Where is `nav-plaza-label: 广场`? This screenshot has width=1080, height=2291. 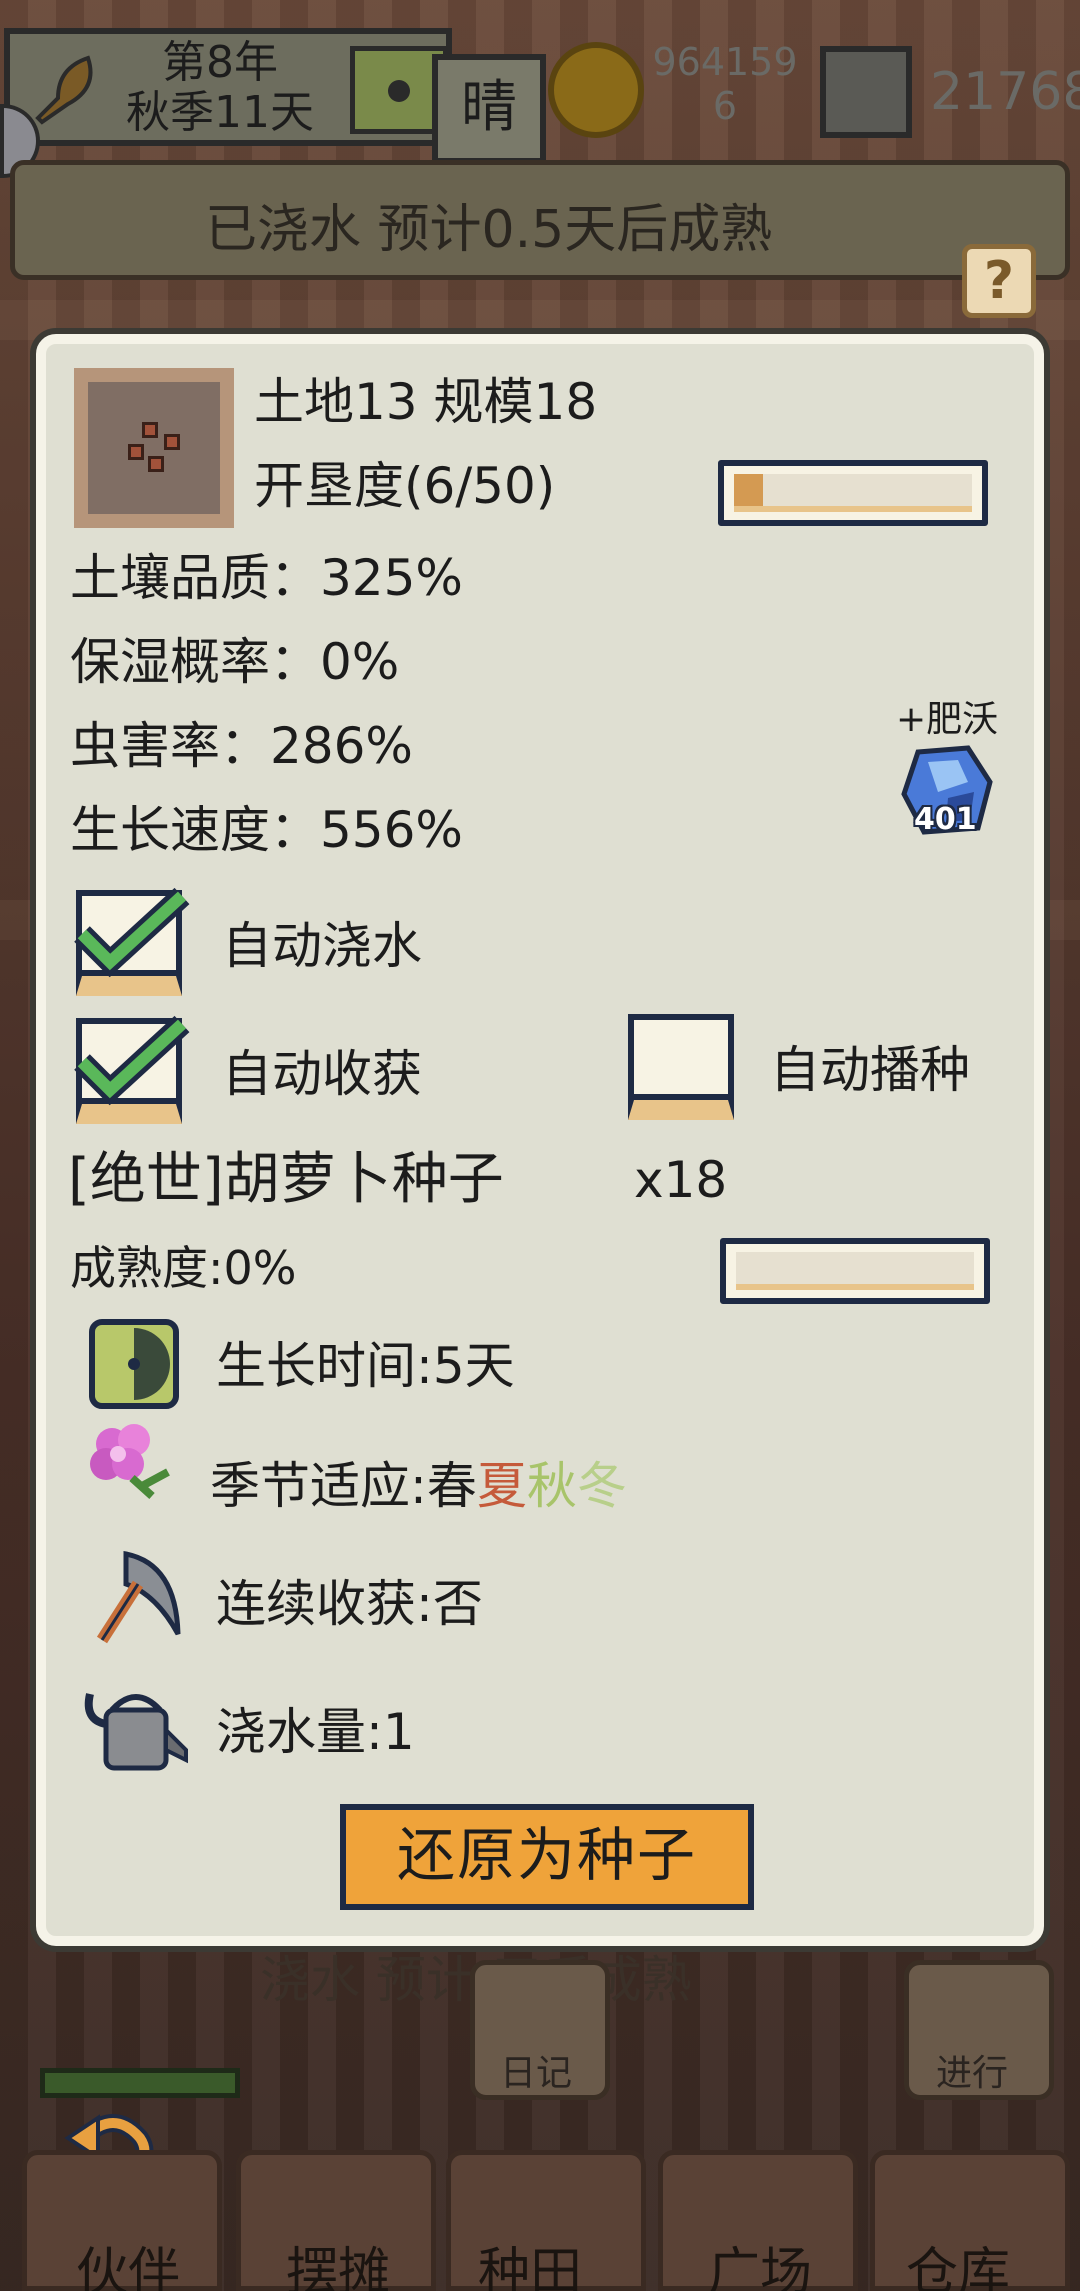 nav-plaza-label: 广场 is located at coordinates (760, 2267).